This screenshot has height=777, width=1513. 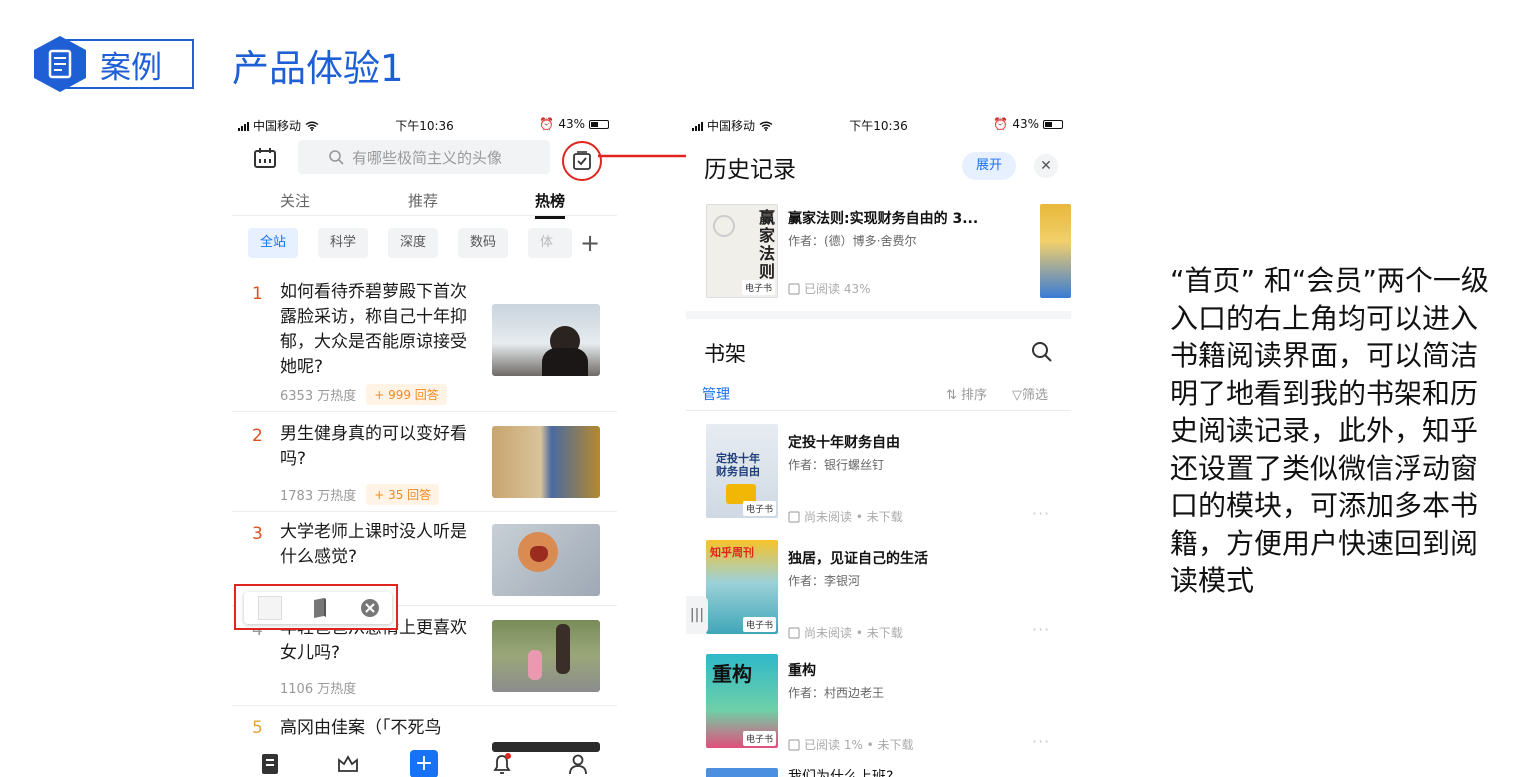 I want to click on cover-title: 定投十年 财务自由, so click(x=738, y=465).